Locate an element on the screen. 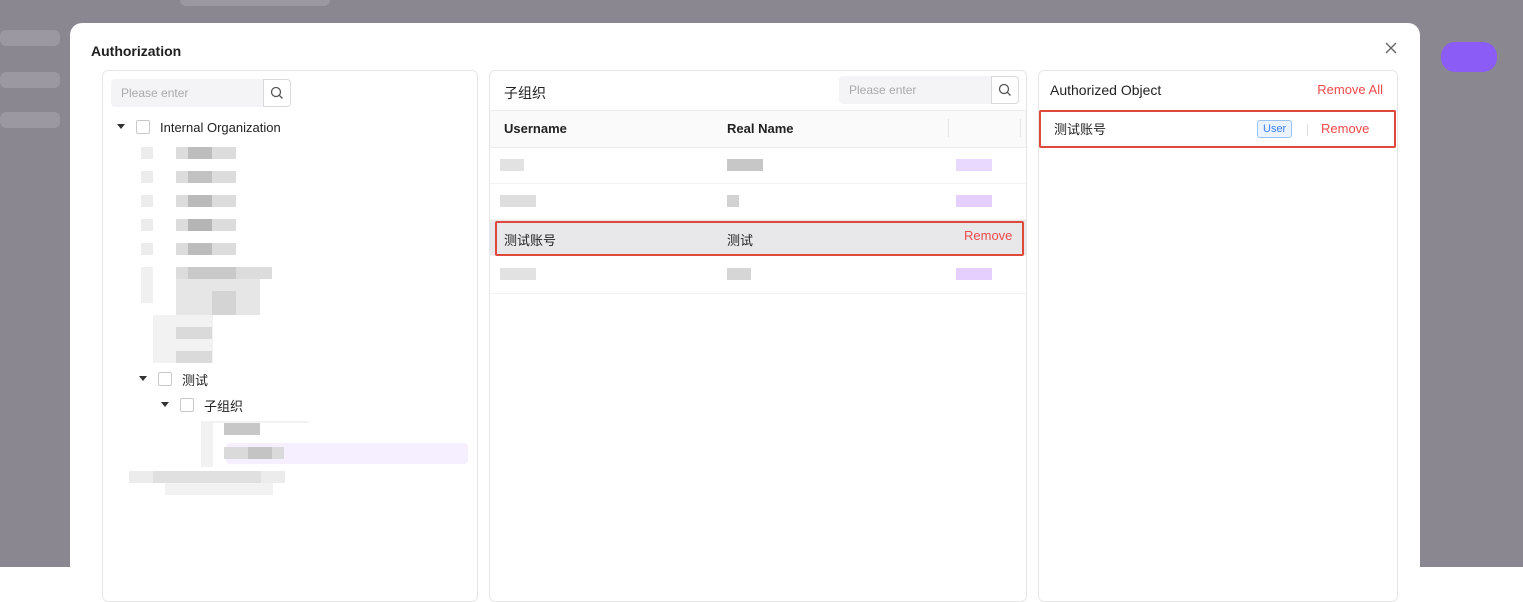 Image resolution: width=1523 pixels, height=602 pixels. dialog-title: Authorization is located at coordinates (136, 51).